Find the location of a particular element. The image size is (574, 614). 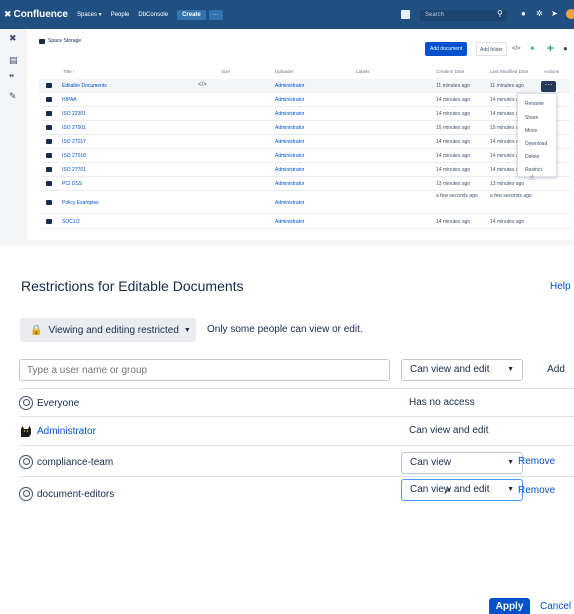

menu-item-rename: Rename is located at coordinates (534, 104).